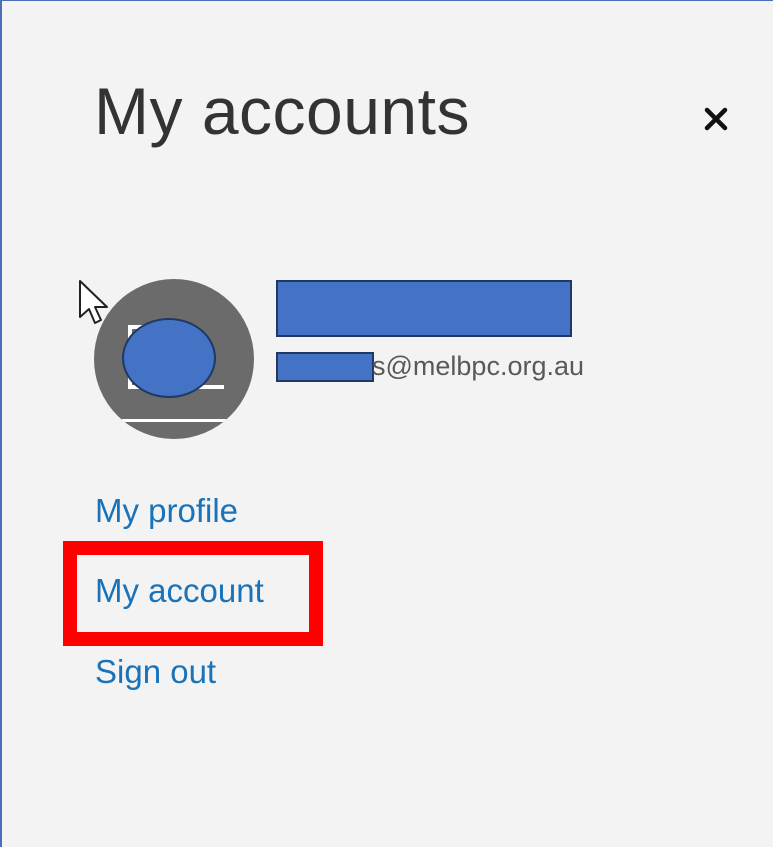 The image size is (773, 847). What do you see at coordinates (166, 511) in the screenshot?
I see `my-profile-link: My profile` at bounding box center [166, 511].